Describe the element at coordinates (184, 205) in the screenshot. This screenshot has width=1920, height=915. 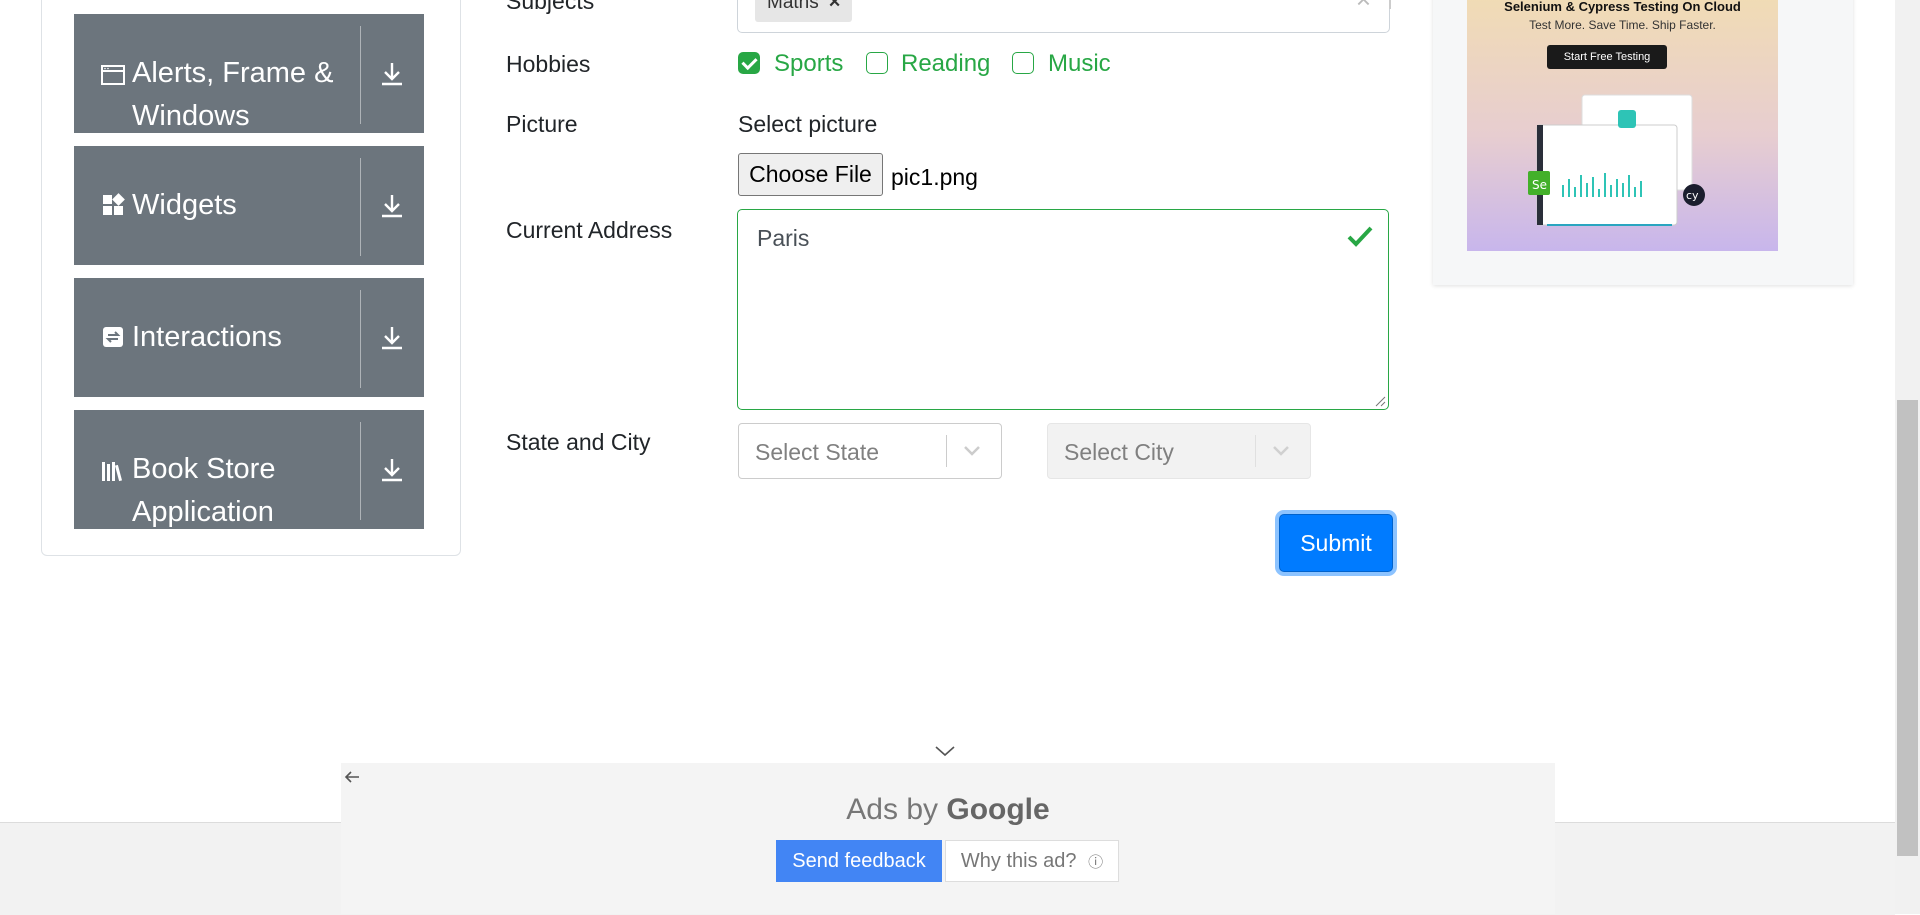
I see `sidebar-group-label: Widgets` at that location.